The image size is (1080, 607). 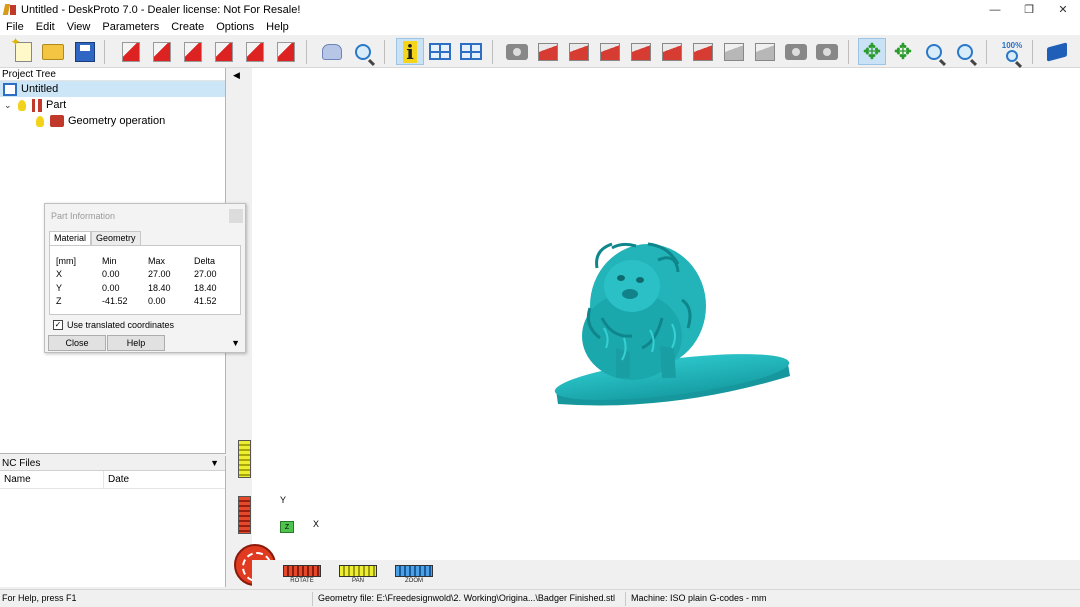 What do you see at coordinates (162, 51) in the screenshot?
I see `operation-button` at bounding box center [162, 51].